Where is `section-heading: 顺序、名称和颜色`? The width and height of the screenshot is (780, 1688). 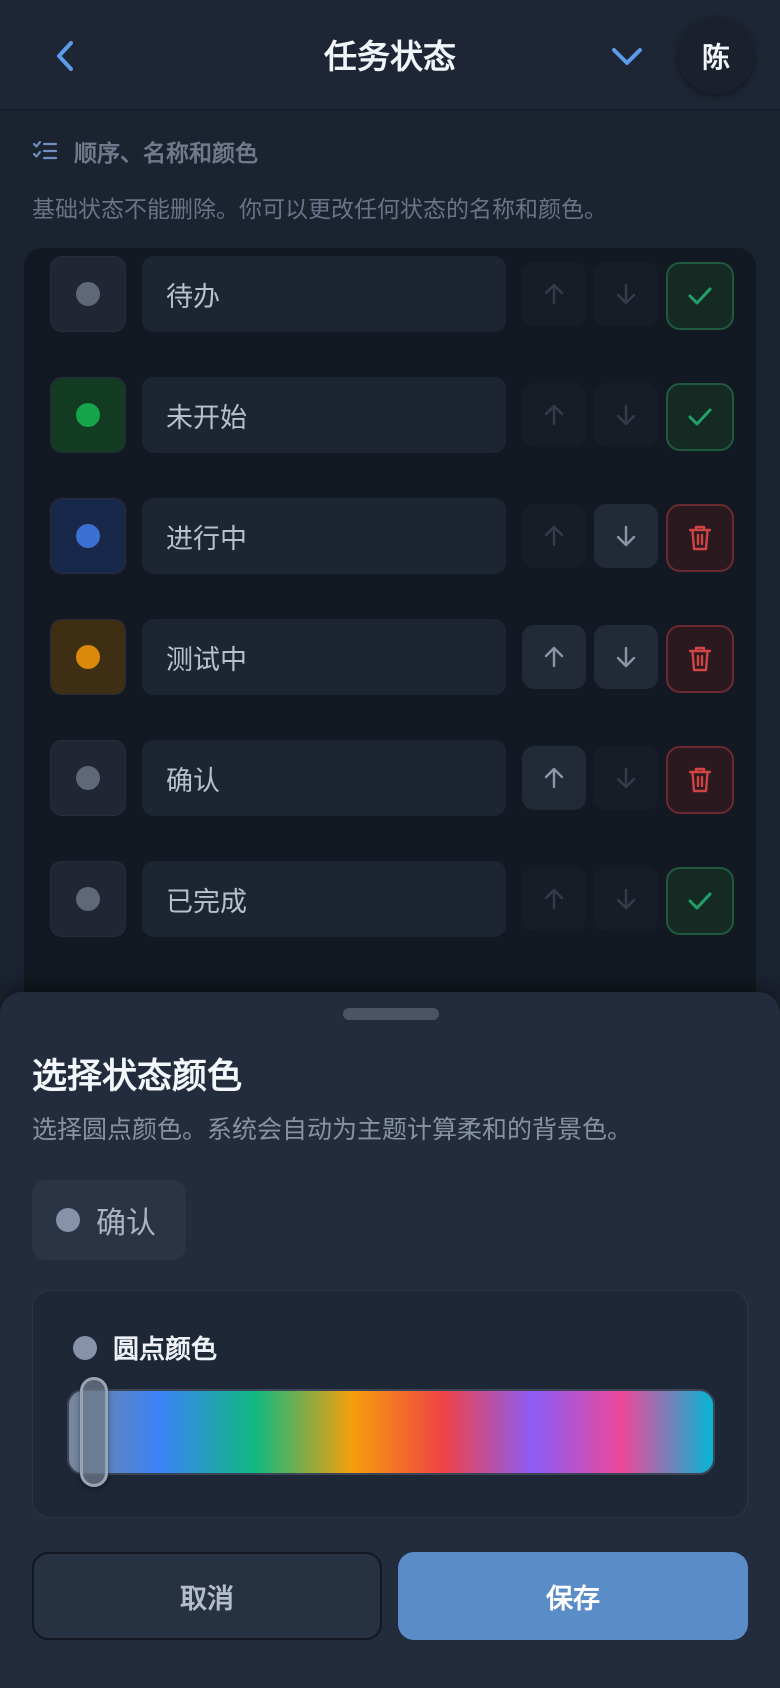
section-heading: 顺序、名称和颜色 is located at coordinates (145, 151).